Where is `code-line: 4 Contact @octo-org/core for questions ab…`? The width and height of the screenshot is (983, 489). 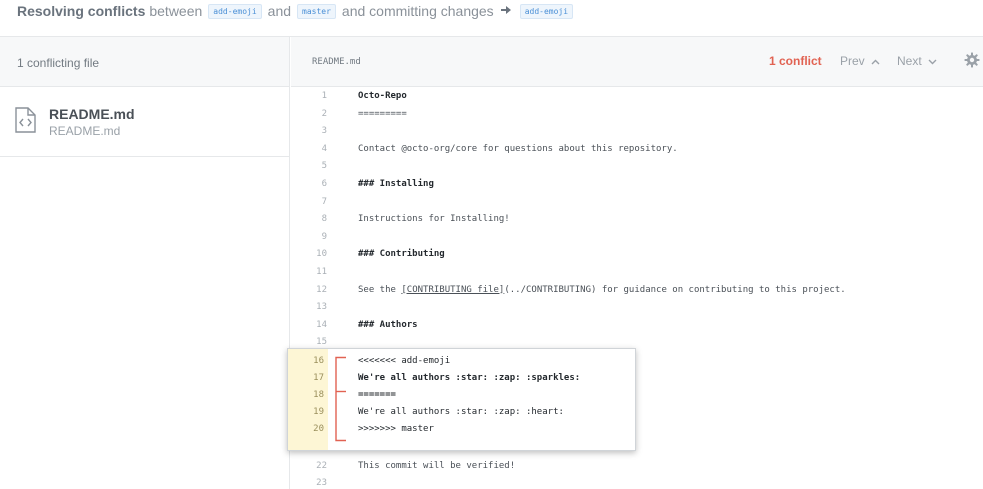 code-line: 4 Contact @octo-org/core for questions ab… is located at coordinates (637, 149).